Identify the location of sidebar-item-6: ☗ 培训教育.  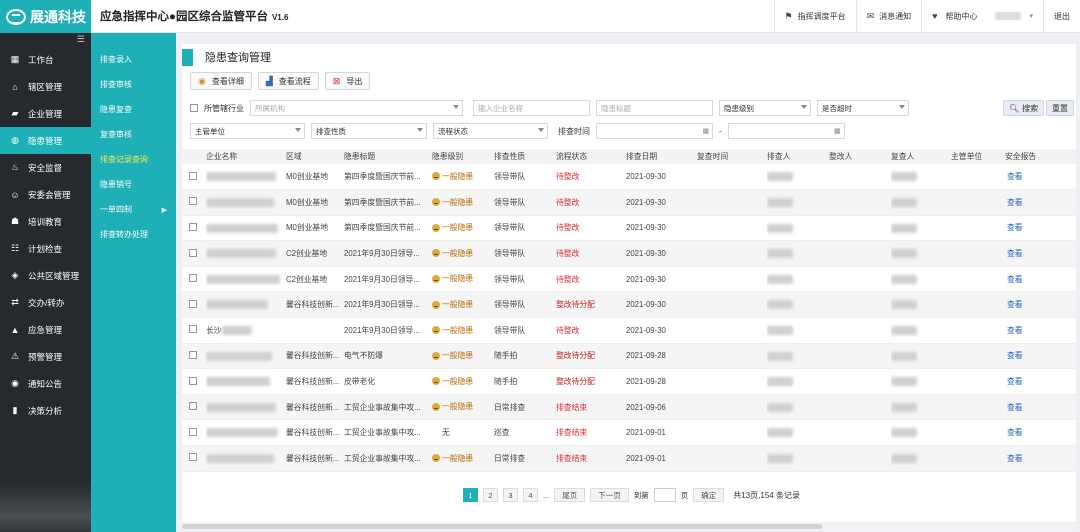
(45, 221).